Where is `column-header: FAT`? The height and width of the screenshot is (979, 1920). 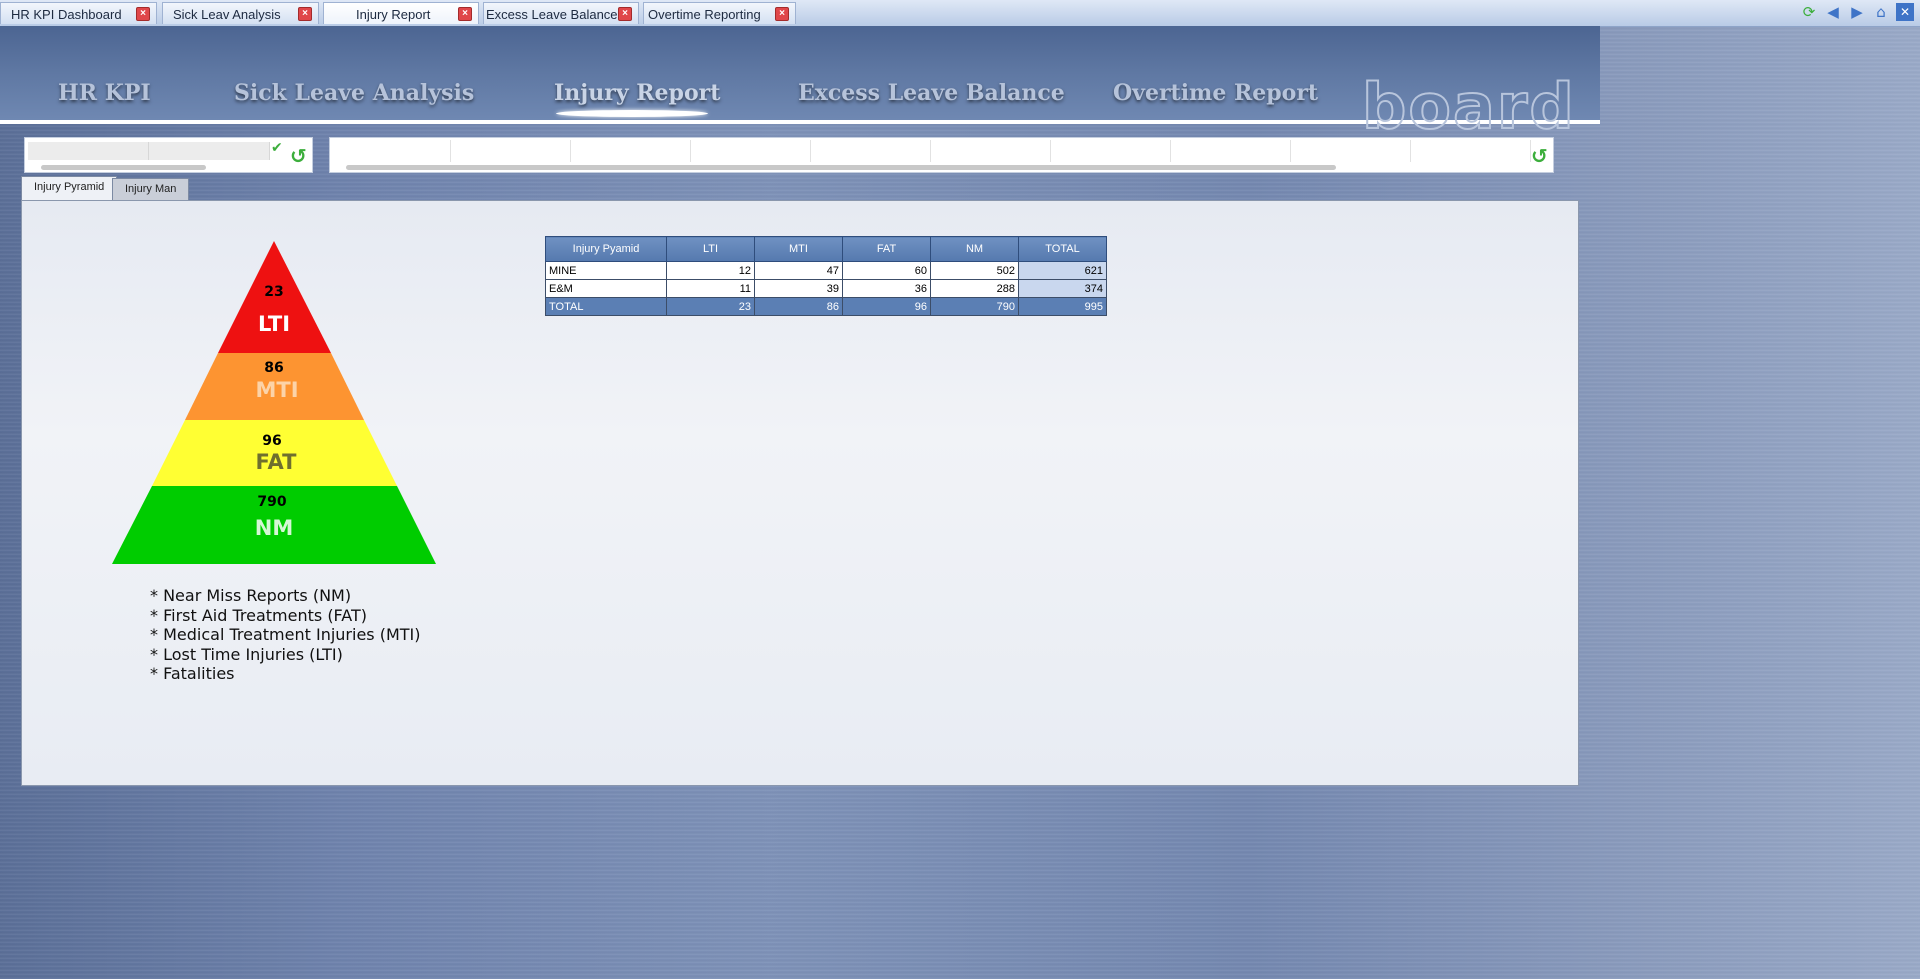 column-header: FAT is located at coordinates (886, 249).